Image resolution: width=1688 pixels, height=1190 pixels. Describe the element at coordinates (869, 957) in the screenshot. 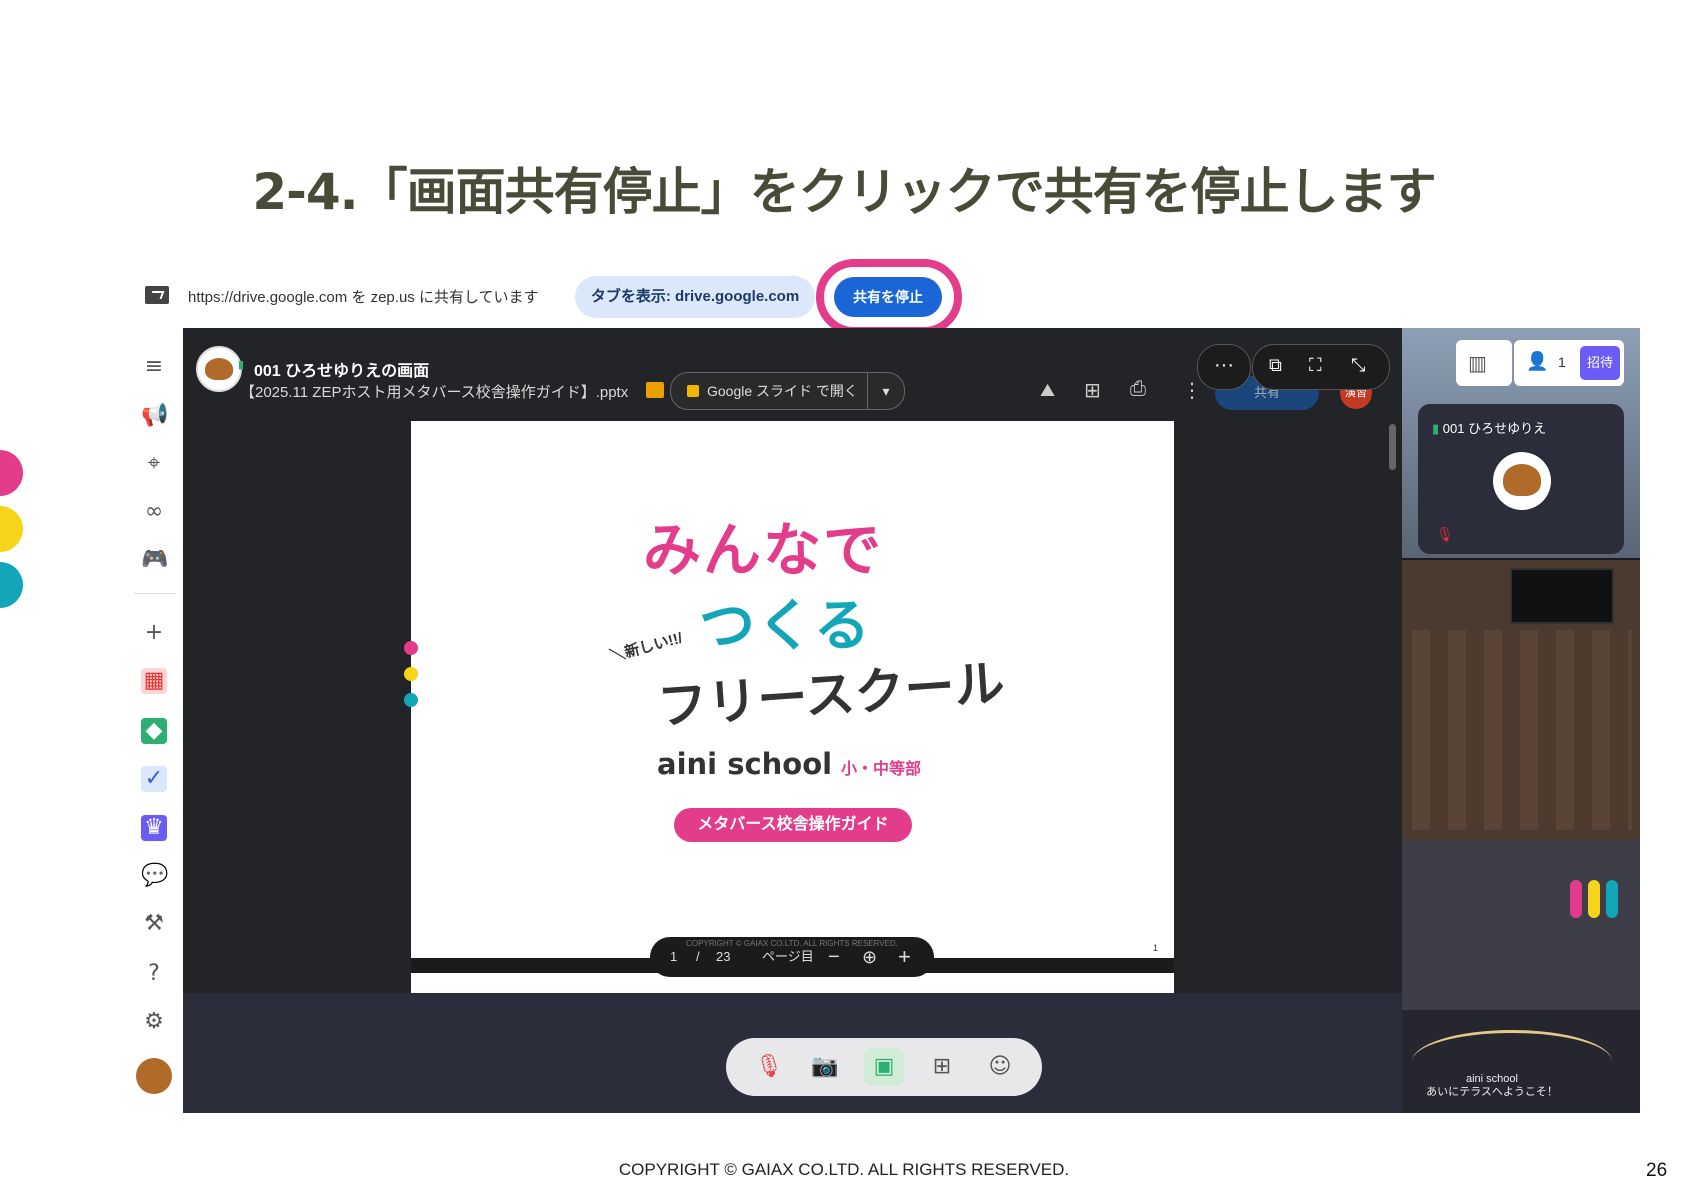

I see `zoom-icon: ⊕` at that location.